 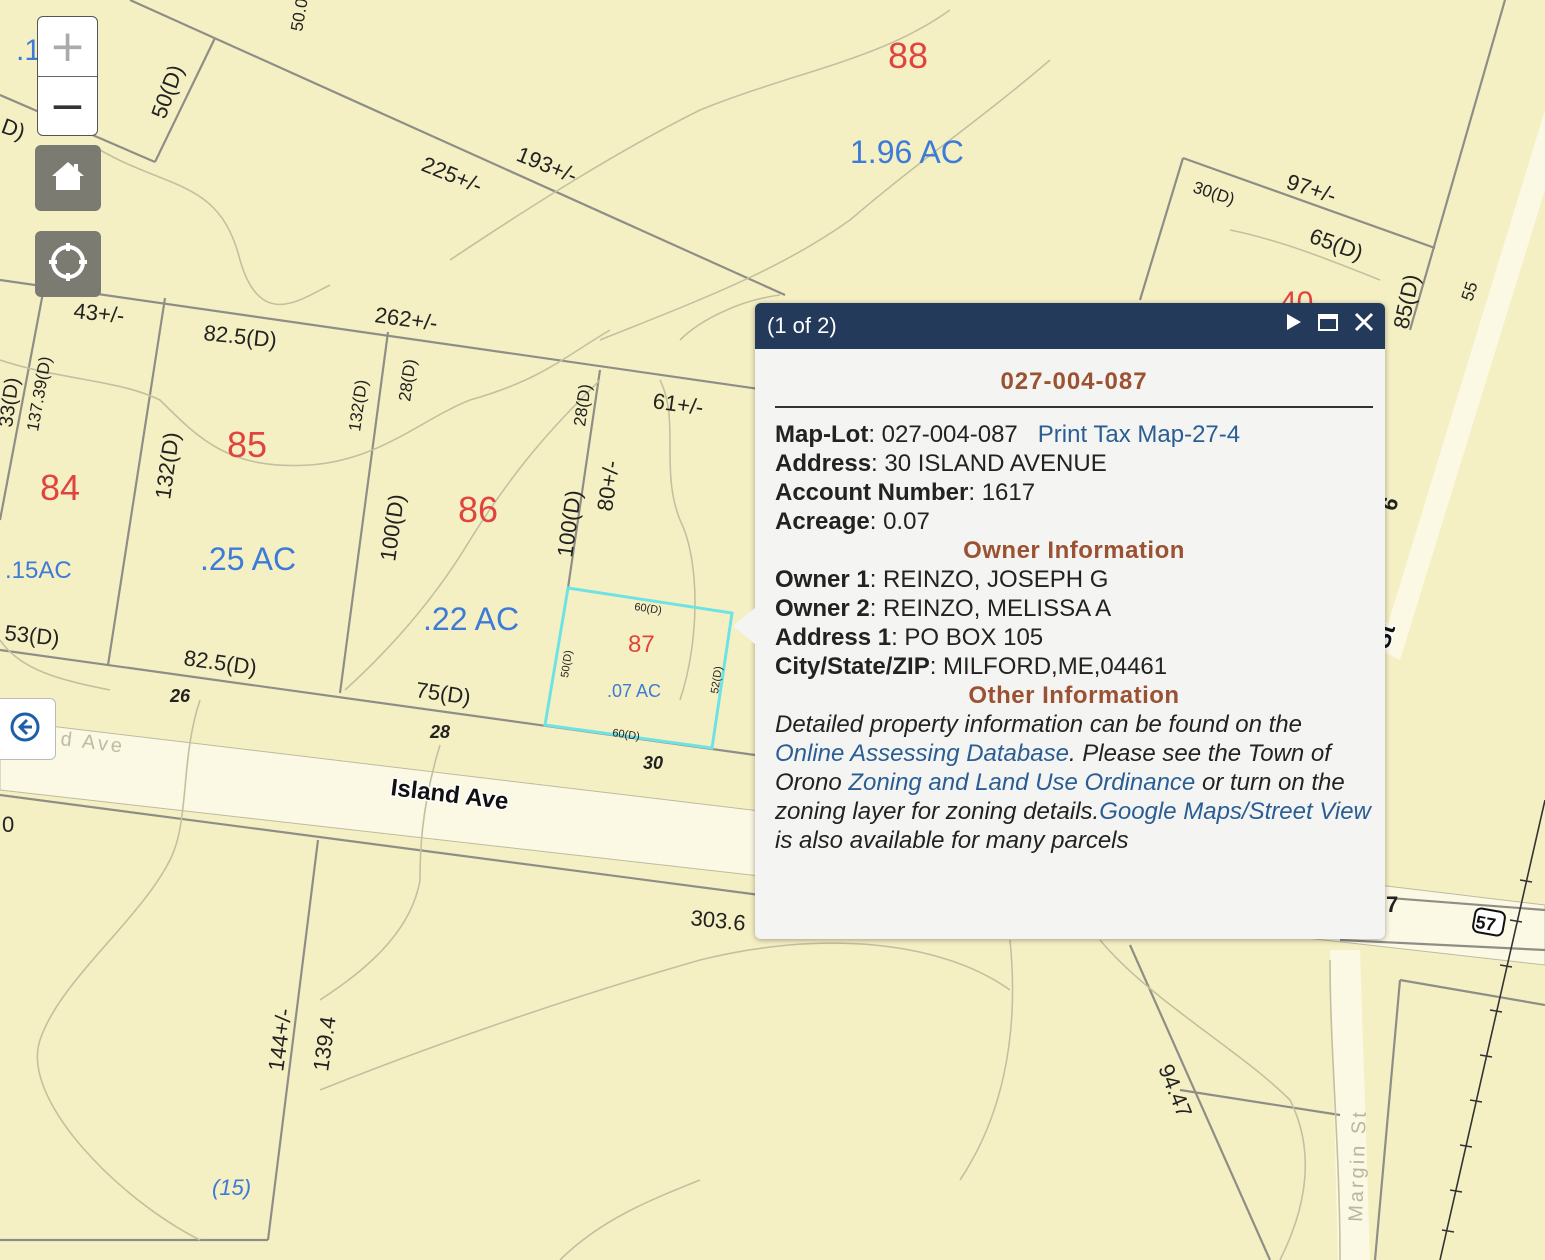 I want to click on dimension-label: 50.0, so click(x=299, y=16).